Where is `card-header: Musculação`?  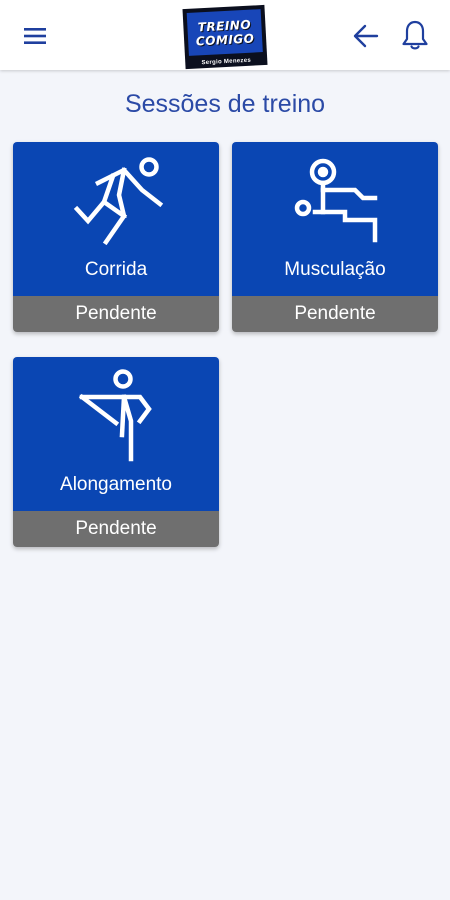 card-header: Musculação is located at coordinates (335, 219).